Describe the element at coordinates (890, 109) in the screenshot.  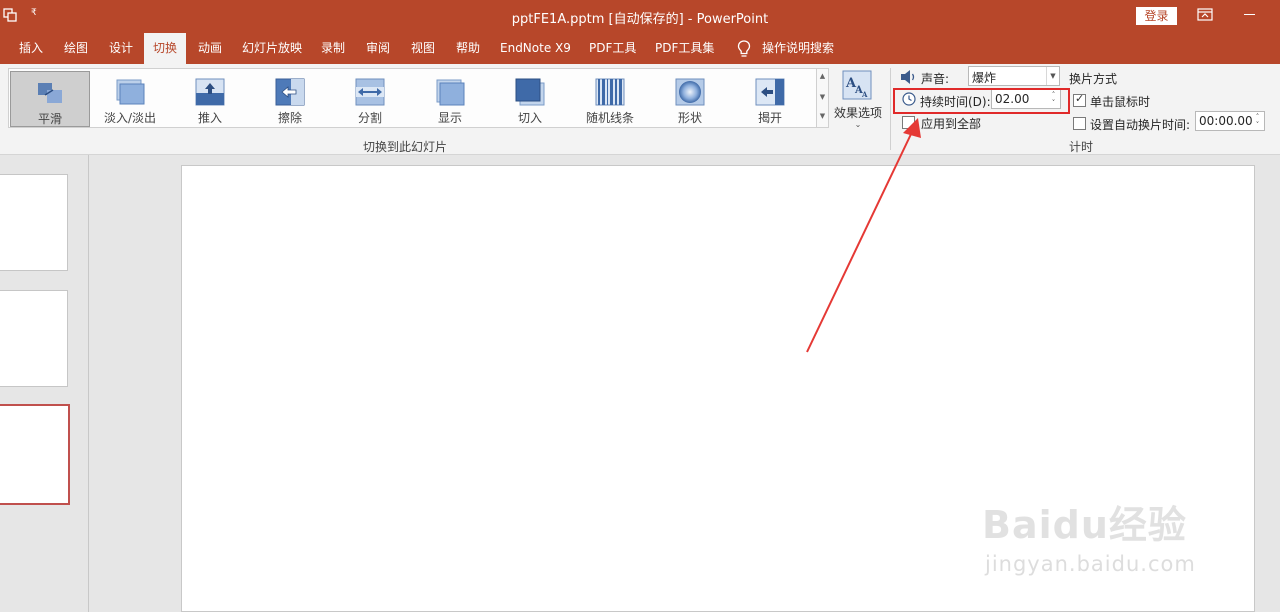
I see `group-divider` at that location.